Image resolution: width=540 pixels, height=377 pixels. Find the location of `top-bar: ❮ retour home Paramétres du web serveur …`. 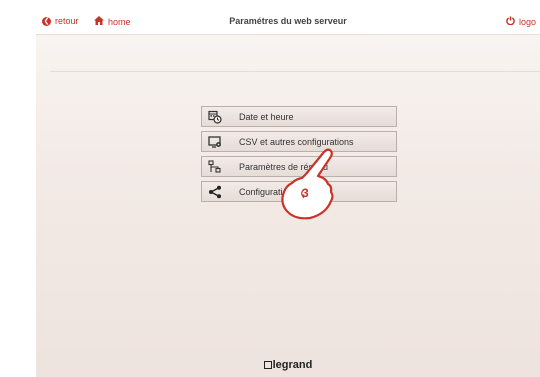

top-bar: ❮ retour home Paramétres du web serveur … is located at coordinates (288, 21).